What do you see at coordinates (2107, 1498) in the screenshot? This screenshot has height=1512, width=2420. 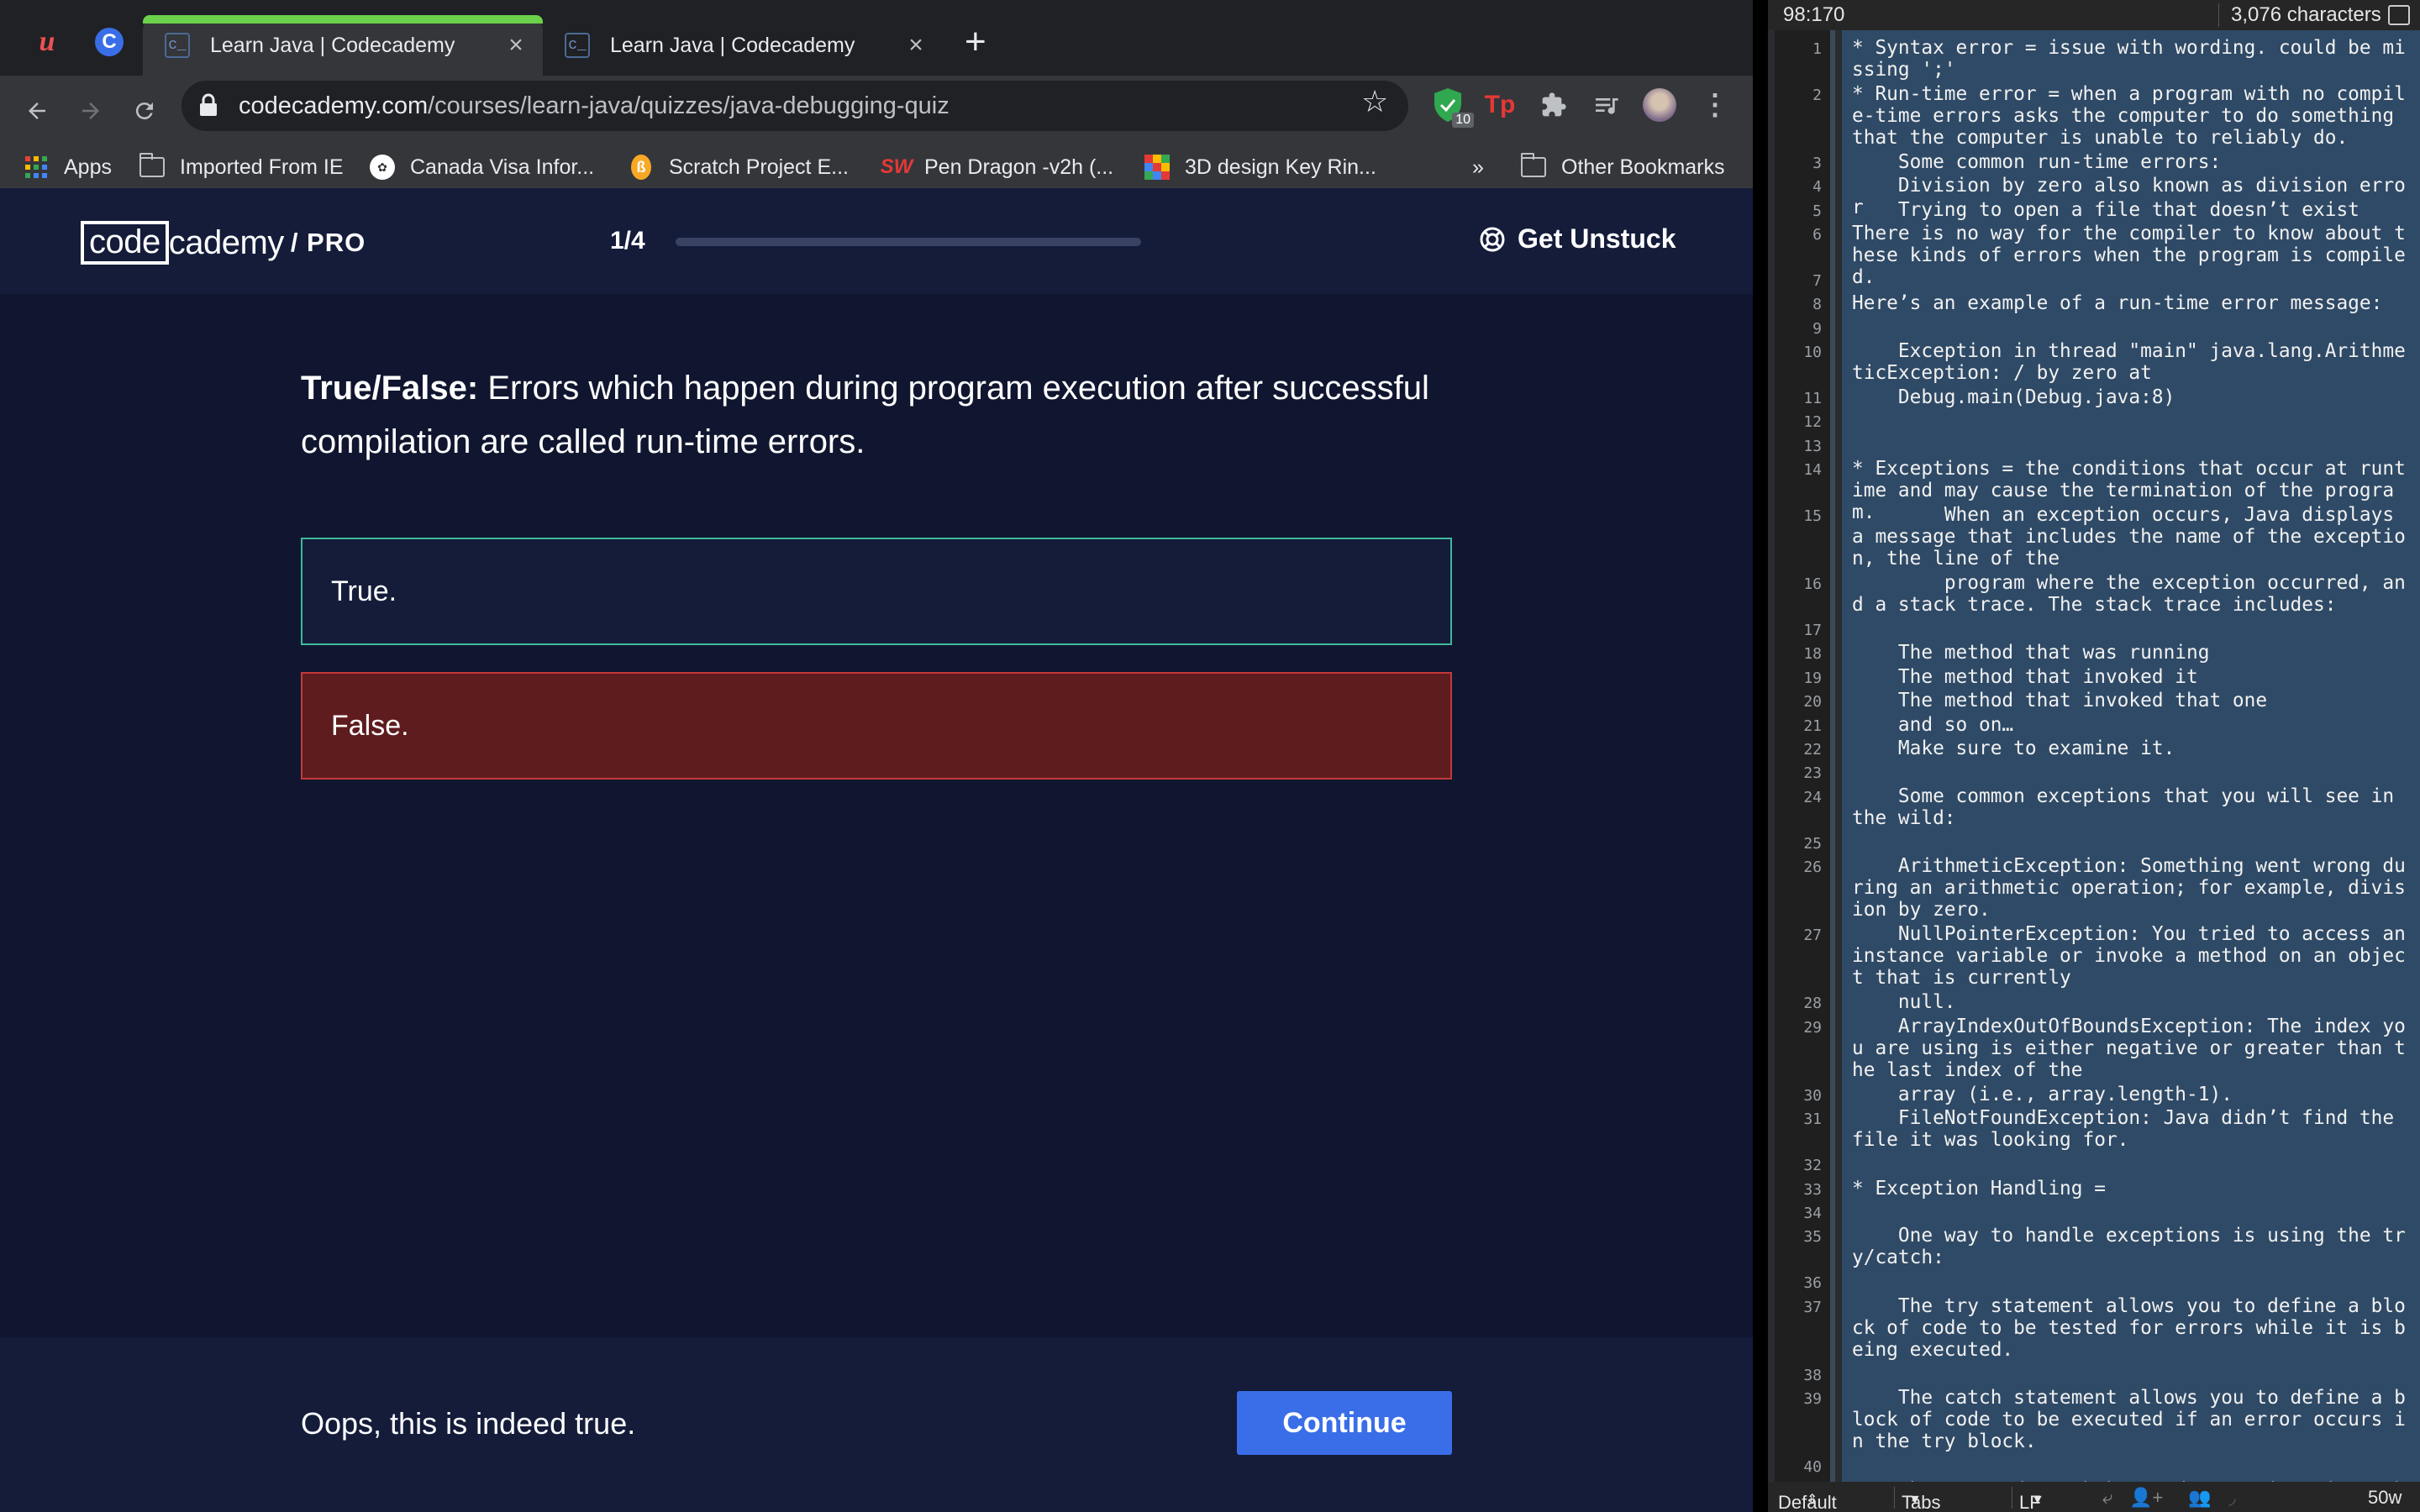 I see `wrap-icon: ⤶` at bounding box center [2107, 1498].